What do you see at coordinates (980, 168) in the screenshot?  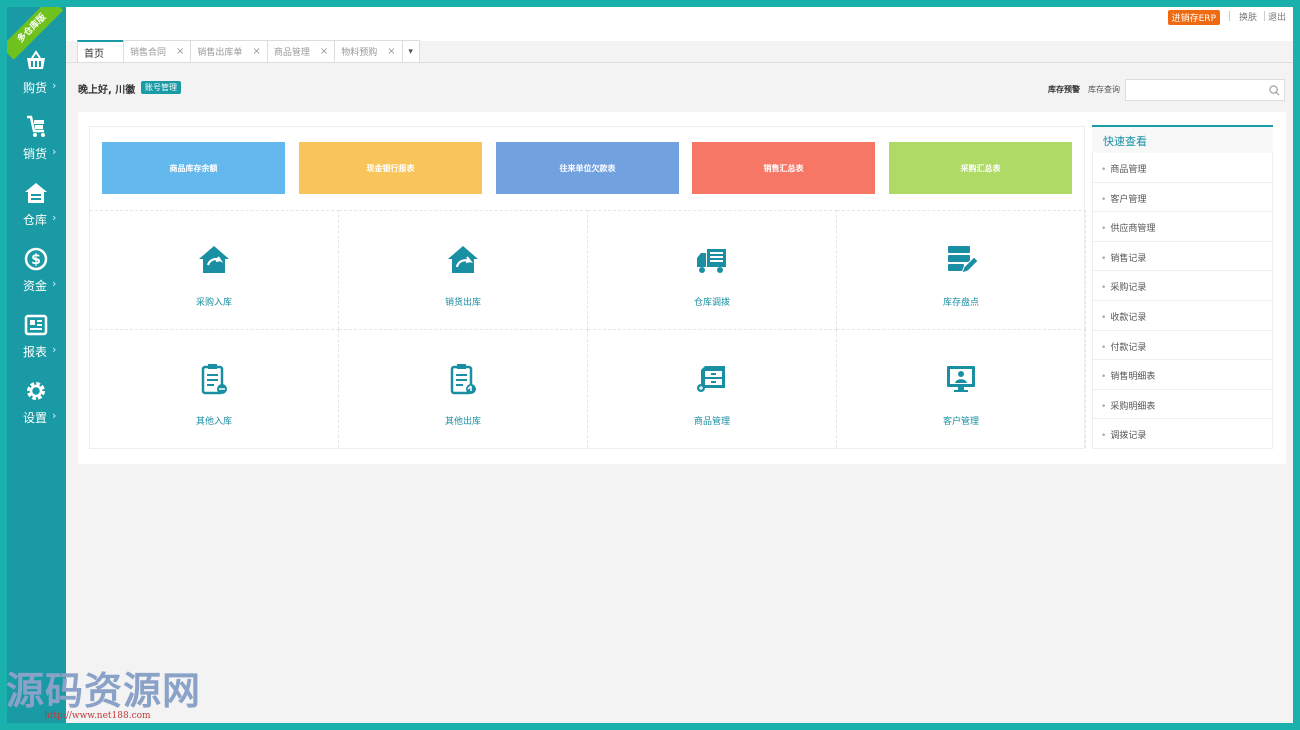 I see `report-purchase-summary: 采购汇总表` at bounding box center [980, 168].